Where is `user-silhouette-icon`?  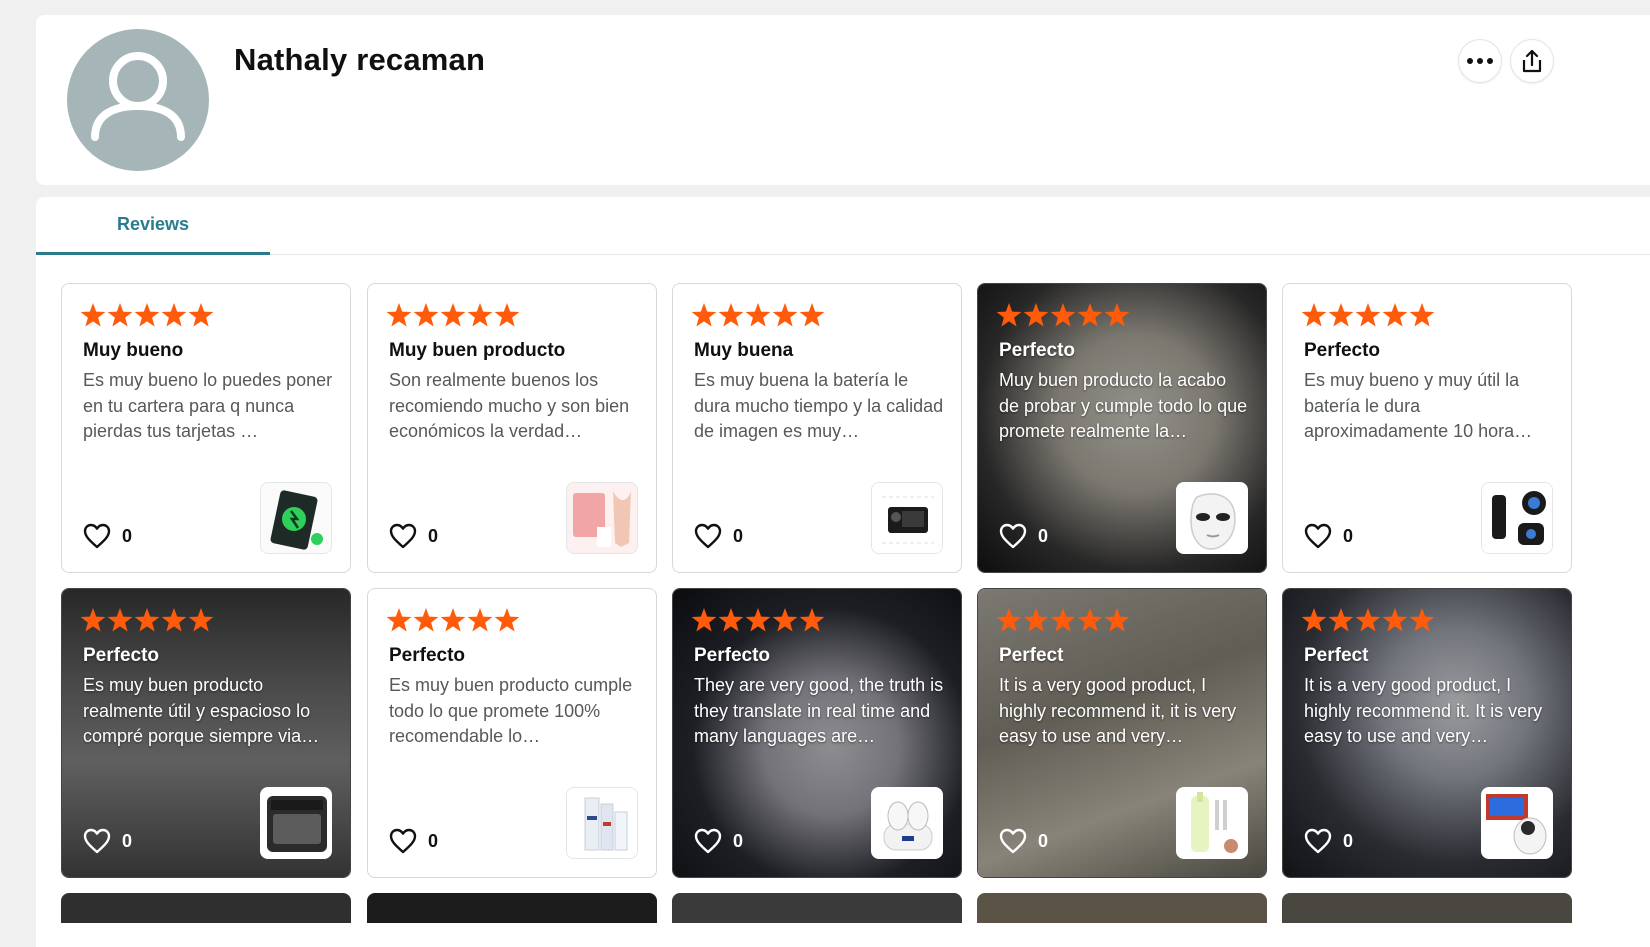
user-silhouette-icon is located at coordinates (138, 96).